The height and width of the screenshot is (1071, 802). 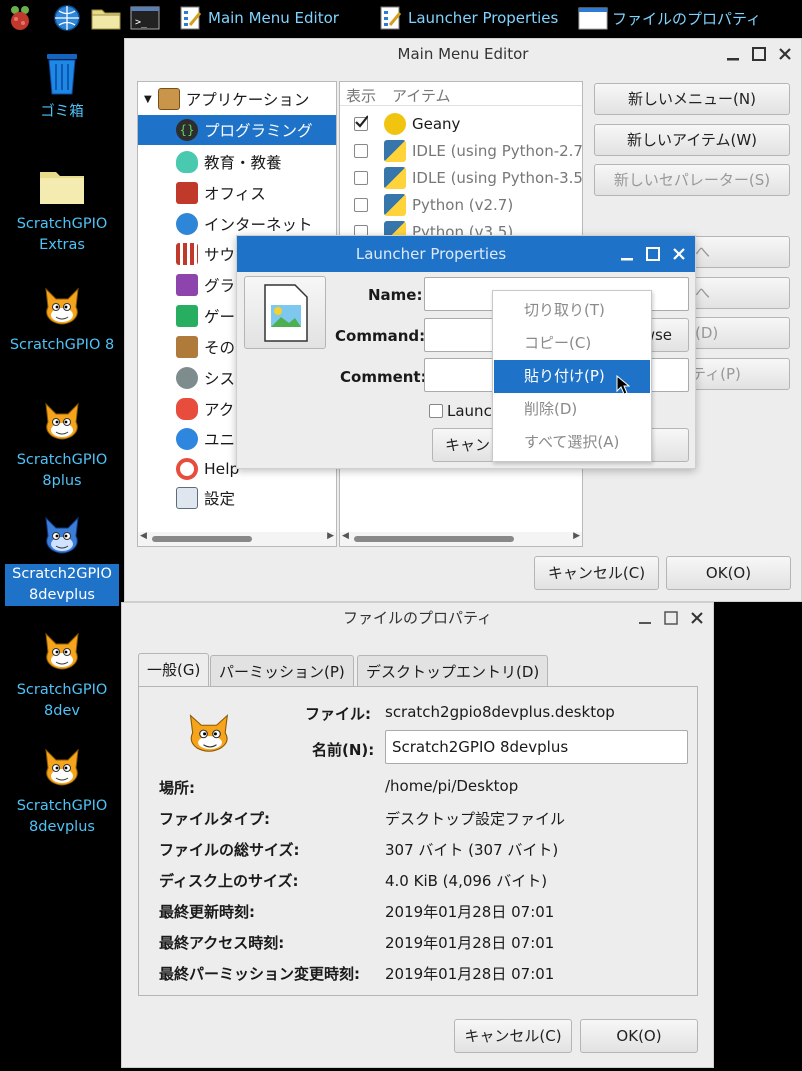 I want to click on desktop-icon-scratch2gpio-8devplus: Scratch2GPIO 8devplus, so click(x=62, y=559).